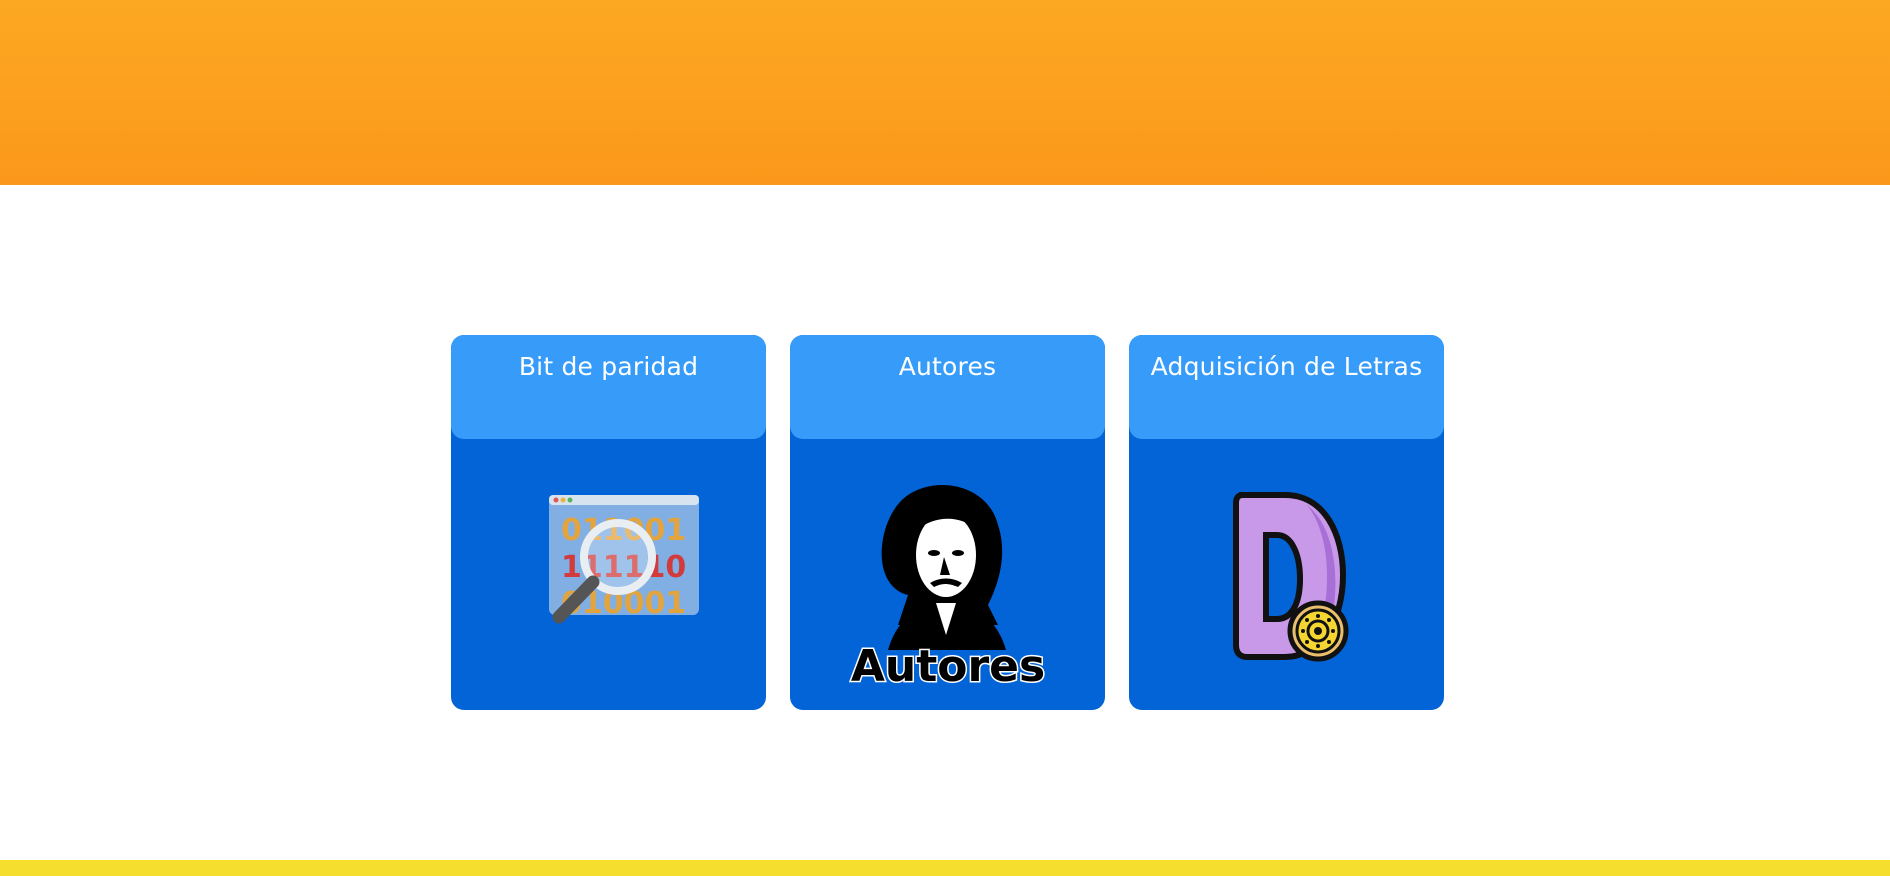 The width and height of the screenshot is (1890, 876). I want to click on binary-magnifier-icon: 011001 111110 010001, so click(623, 559).